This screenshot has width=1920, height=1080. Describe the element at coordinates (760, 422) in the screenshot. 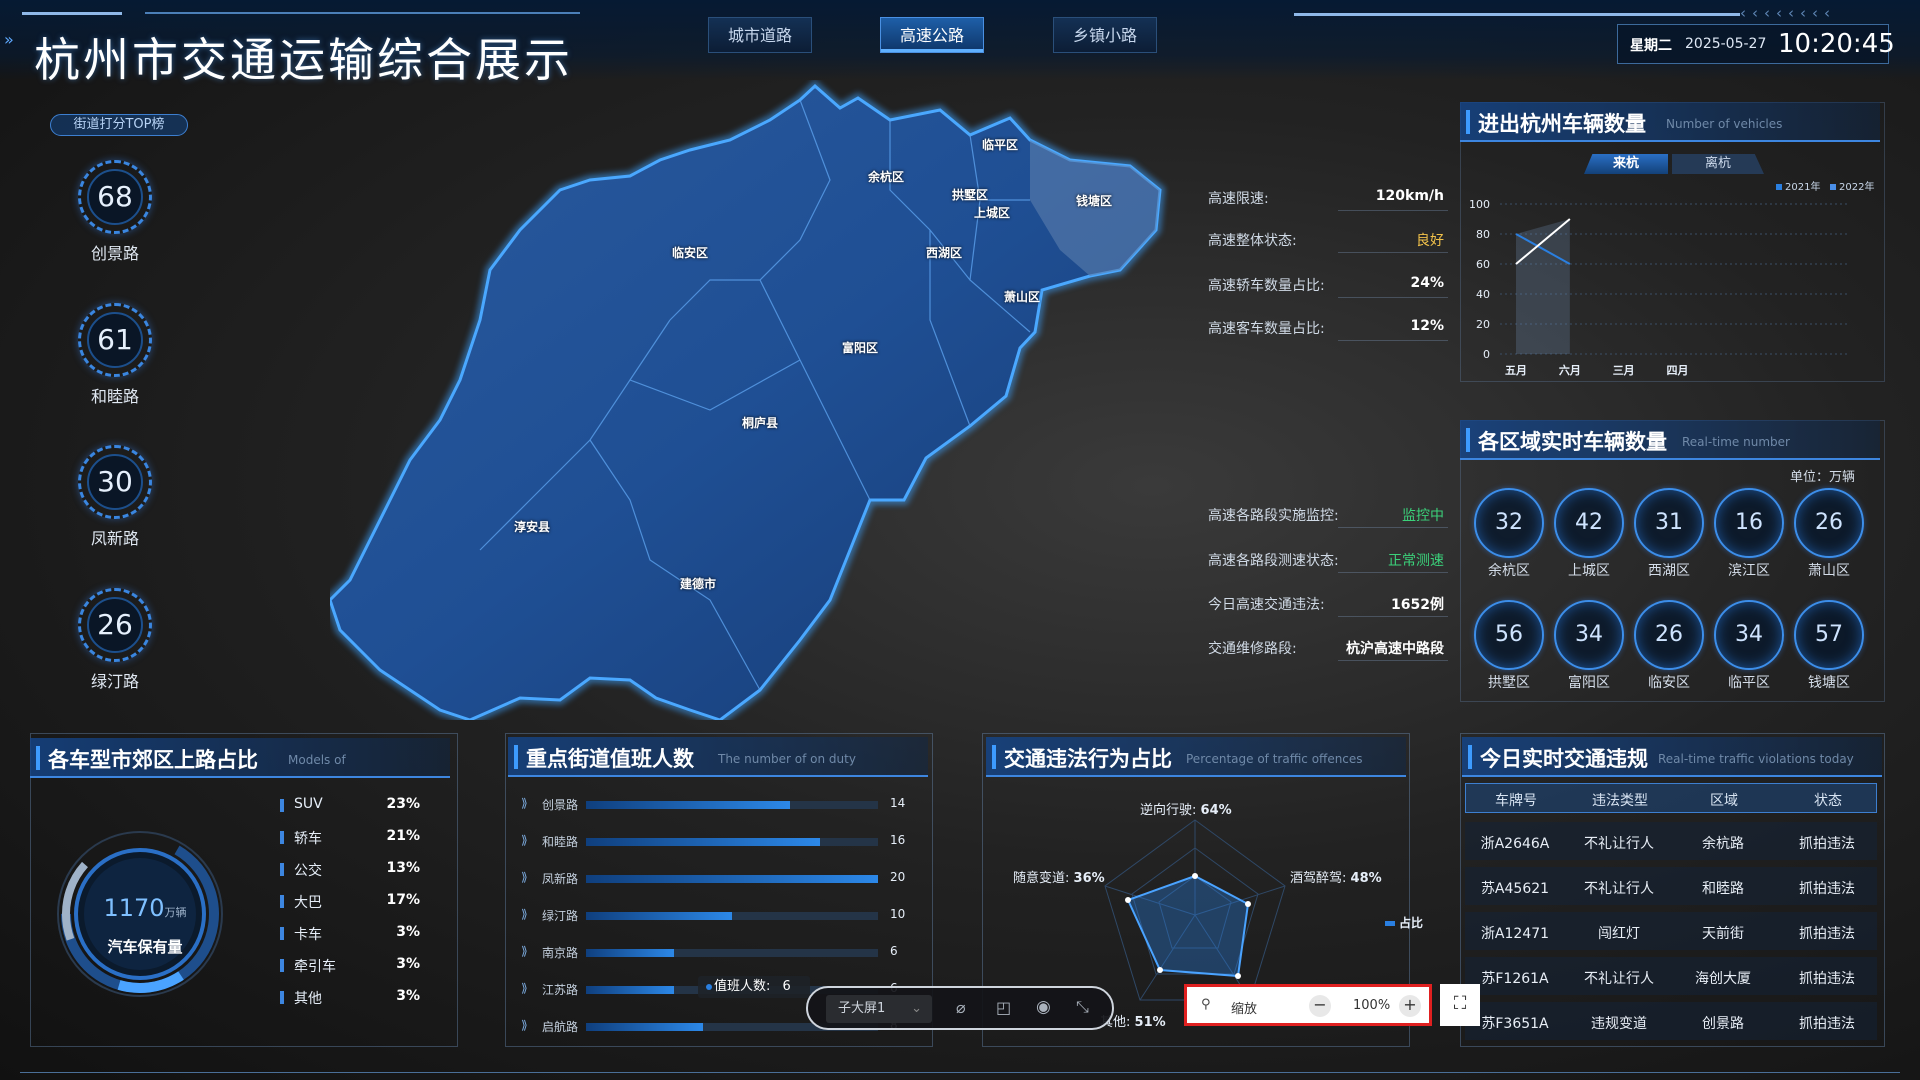

I see `map-district-label: 桐庐县` at that location.